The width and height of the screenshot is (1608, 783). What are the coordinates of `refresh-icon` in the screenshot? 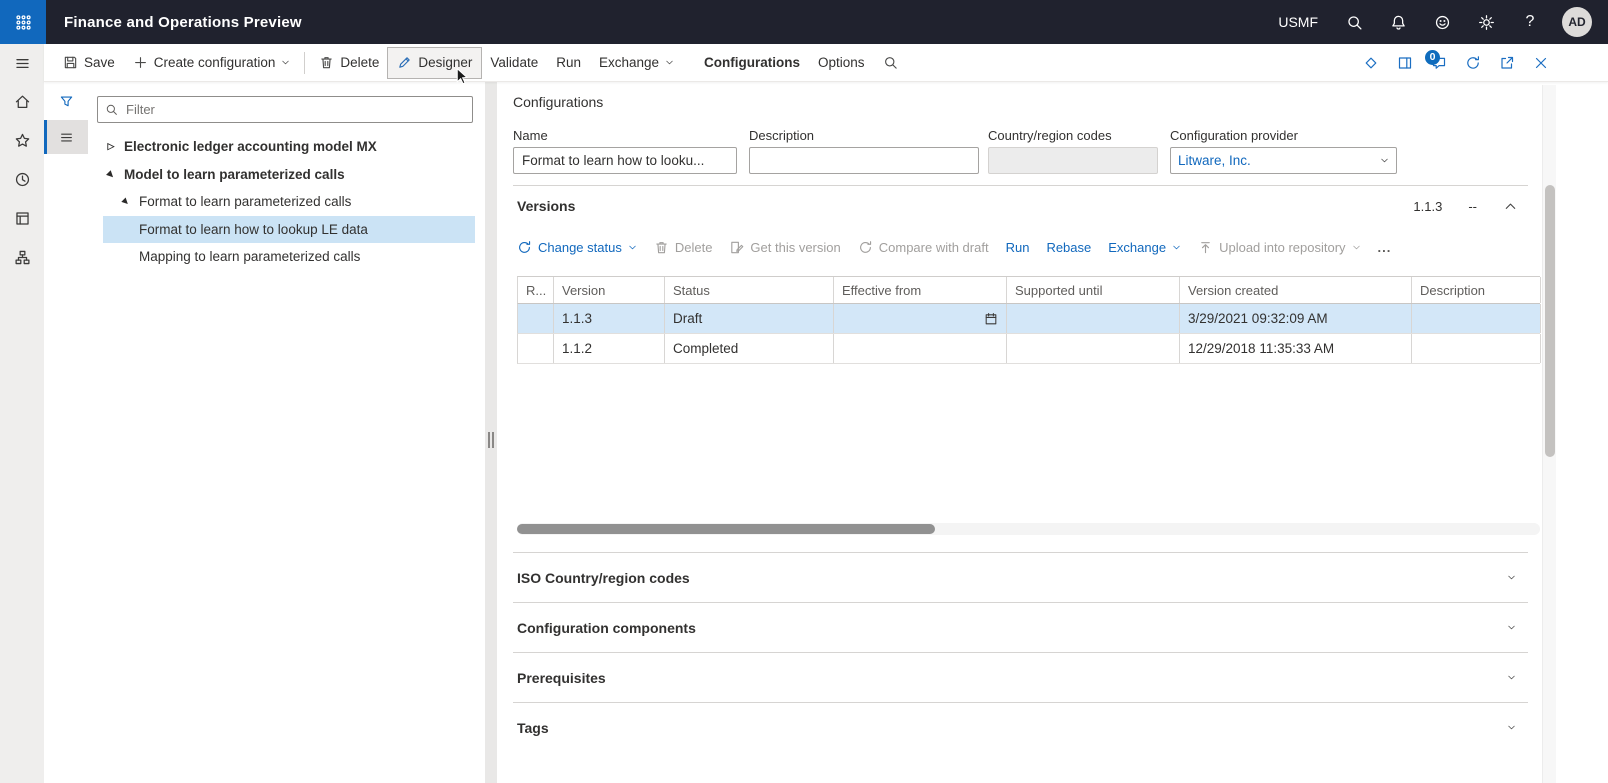 It's located at (1473, 63).